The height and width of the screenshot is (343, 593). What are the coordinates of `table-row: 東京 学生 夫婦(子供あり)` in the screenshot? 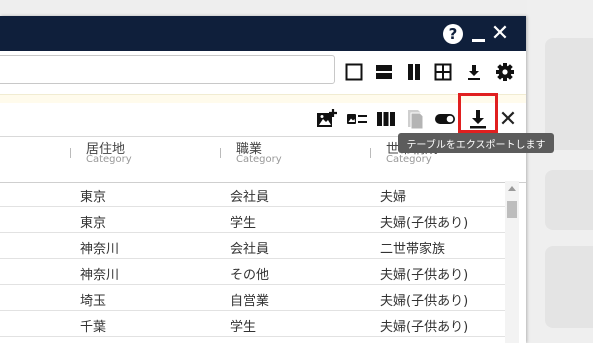 It's located at (252, 220).